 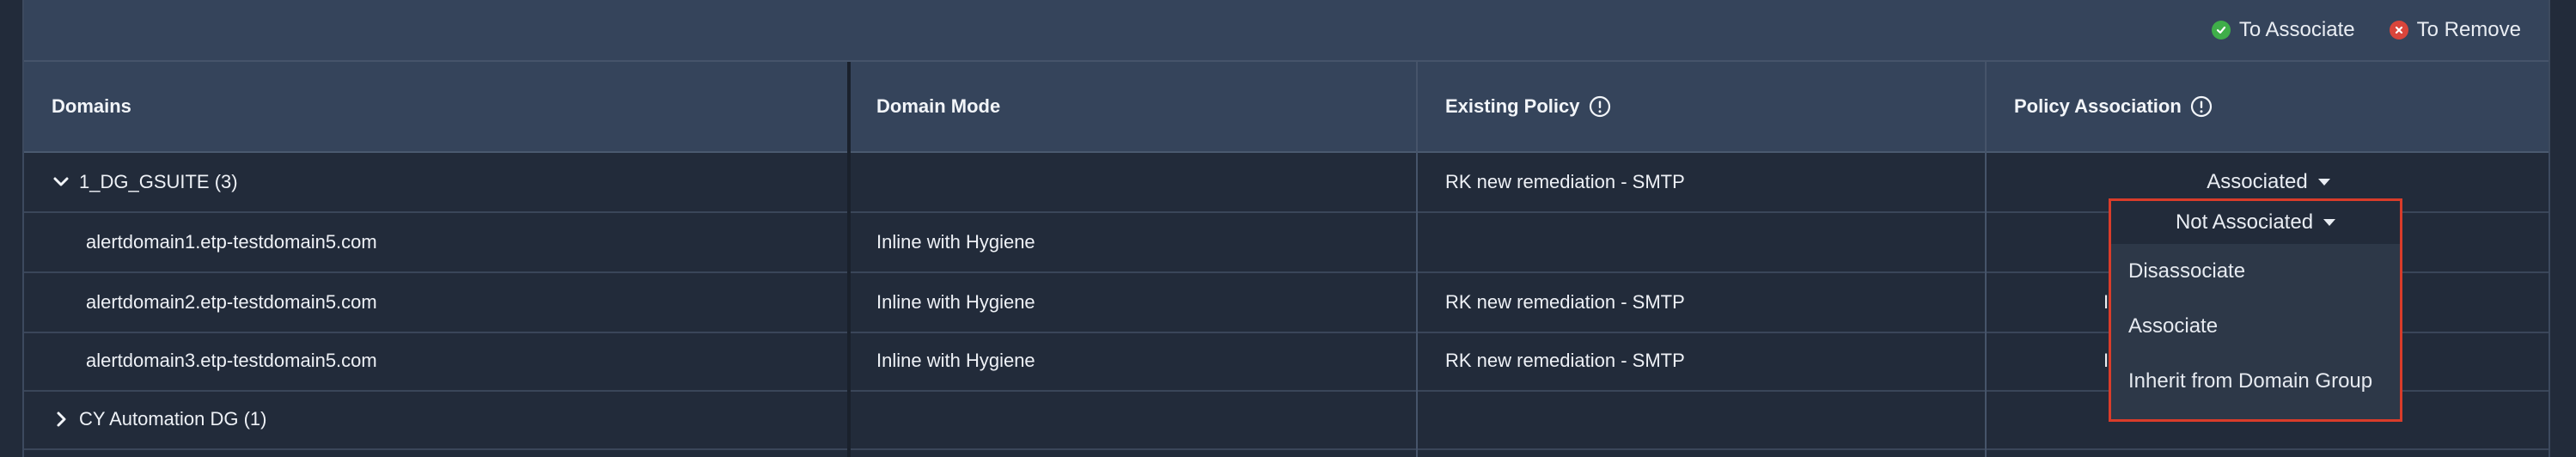 What do you see at coordinates (2268, 106) in the screenshot?
I see `header-policy-association: Policy Association` at bounding box center [2268, 106].